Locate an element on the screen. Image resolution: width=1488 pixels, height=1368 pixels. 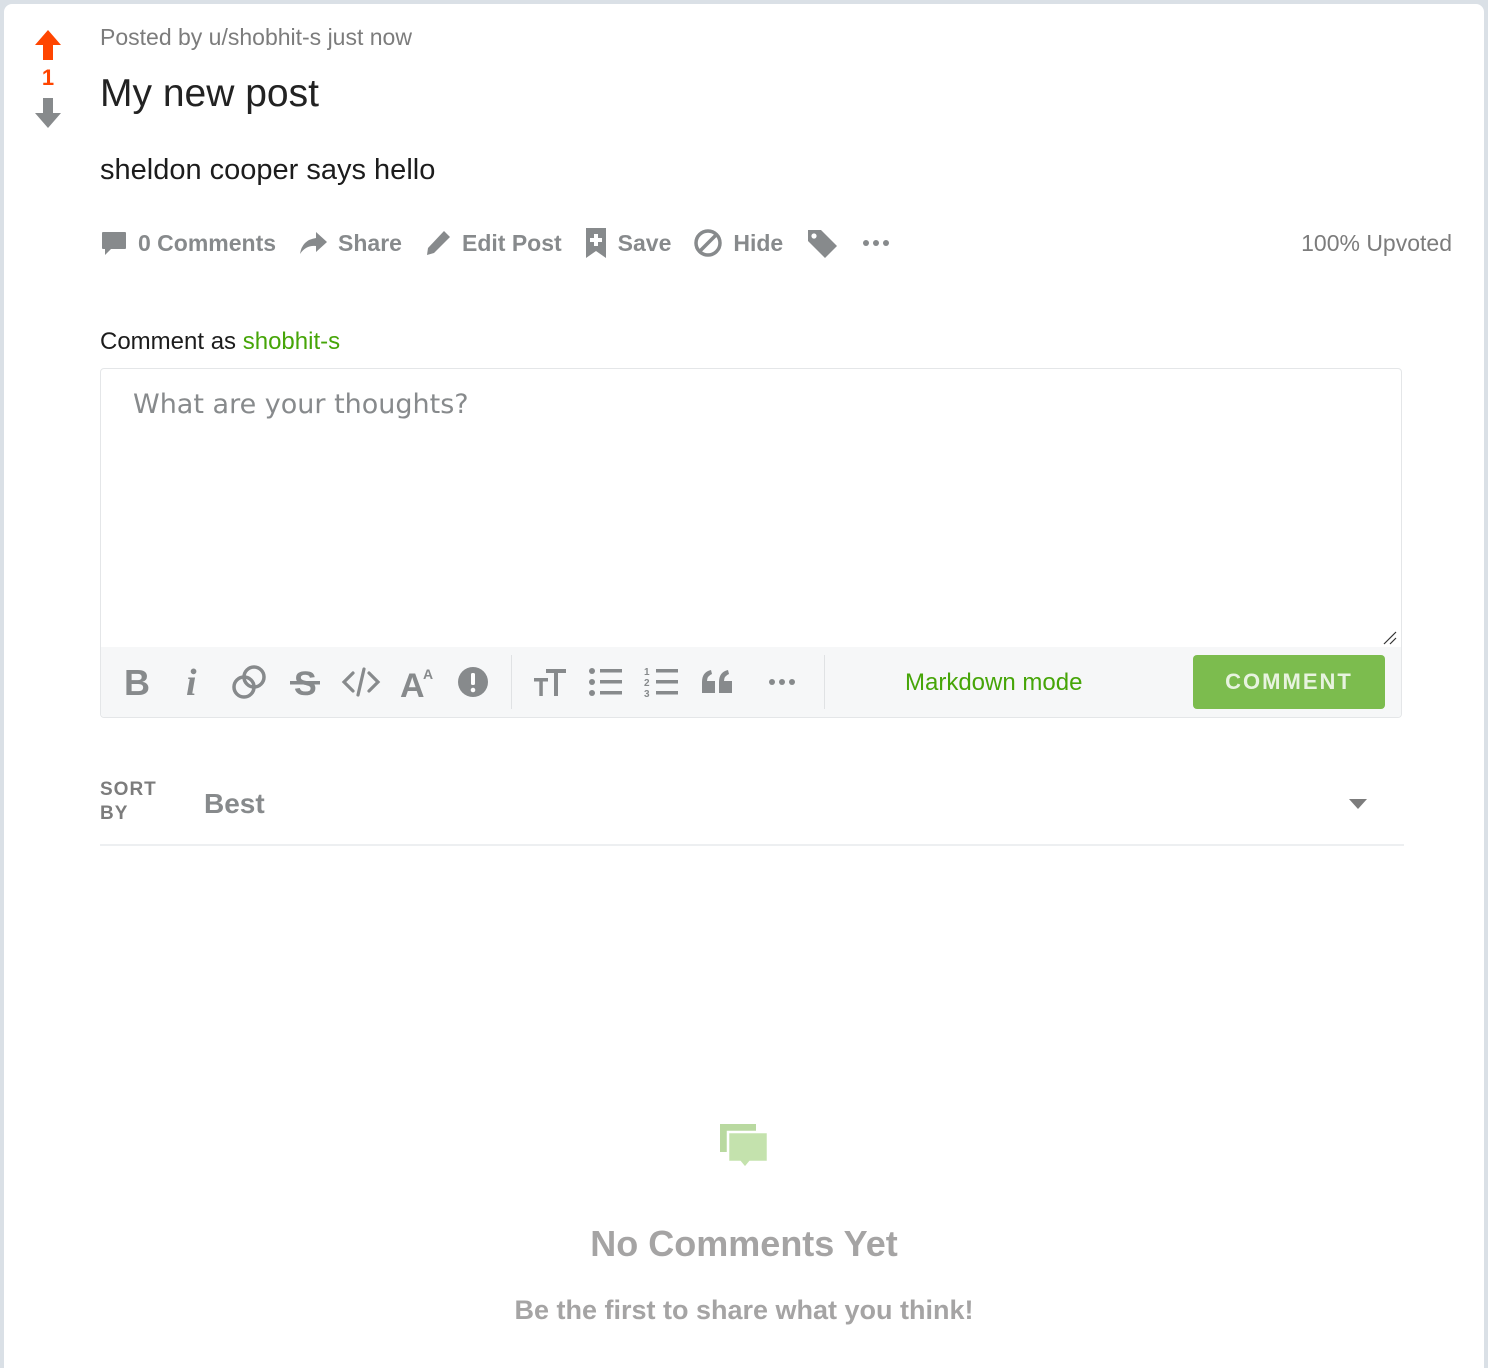
share-button: Share is located at coordinates (350, 243).